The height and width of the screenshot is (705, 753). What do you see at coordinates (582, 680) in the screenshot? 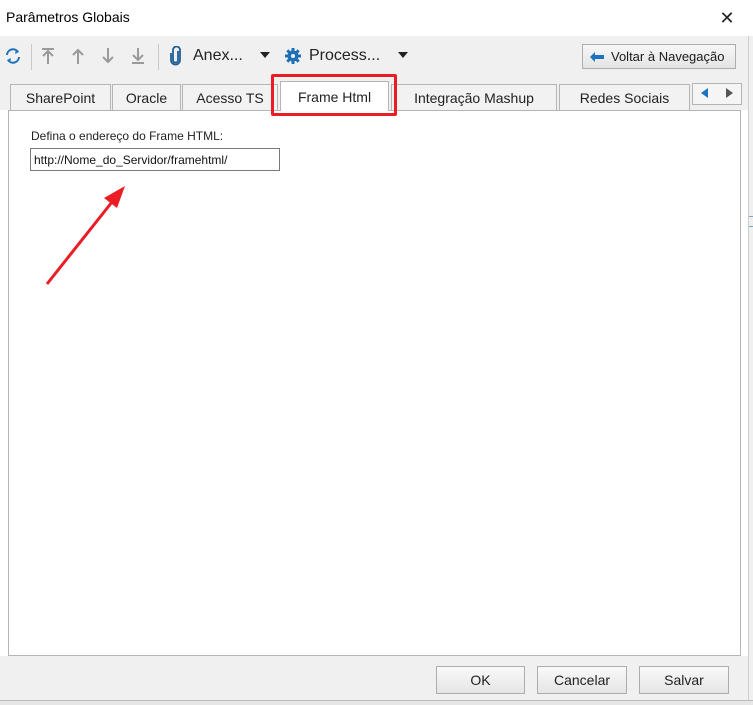
I see `cancel-button: Cancelar` at bounding box center [582, 680].